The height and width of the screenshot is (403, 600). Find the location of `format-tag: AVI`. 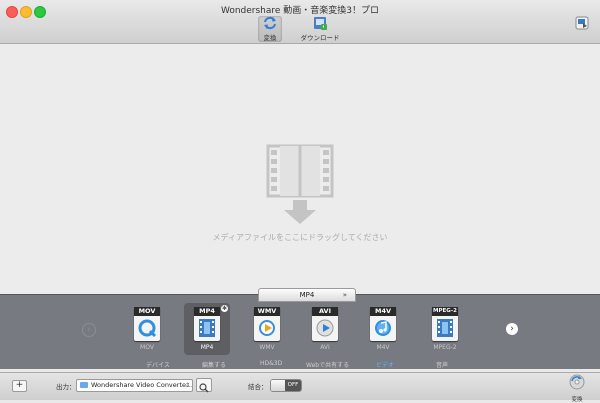

format-tag: AVI is located at coordinates (325, 311).